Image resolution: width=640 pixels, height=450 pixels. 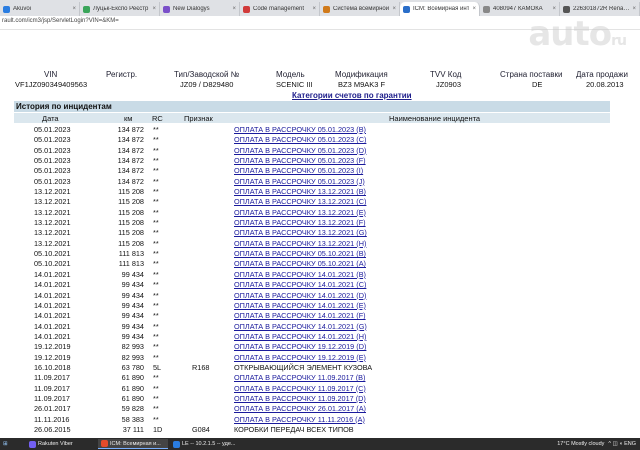 I want to click on incident-km: 111 813, so click(x=131, y=264).